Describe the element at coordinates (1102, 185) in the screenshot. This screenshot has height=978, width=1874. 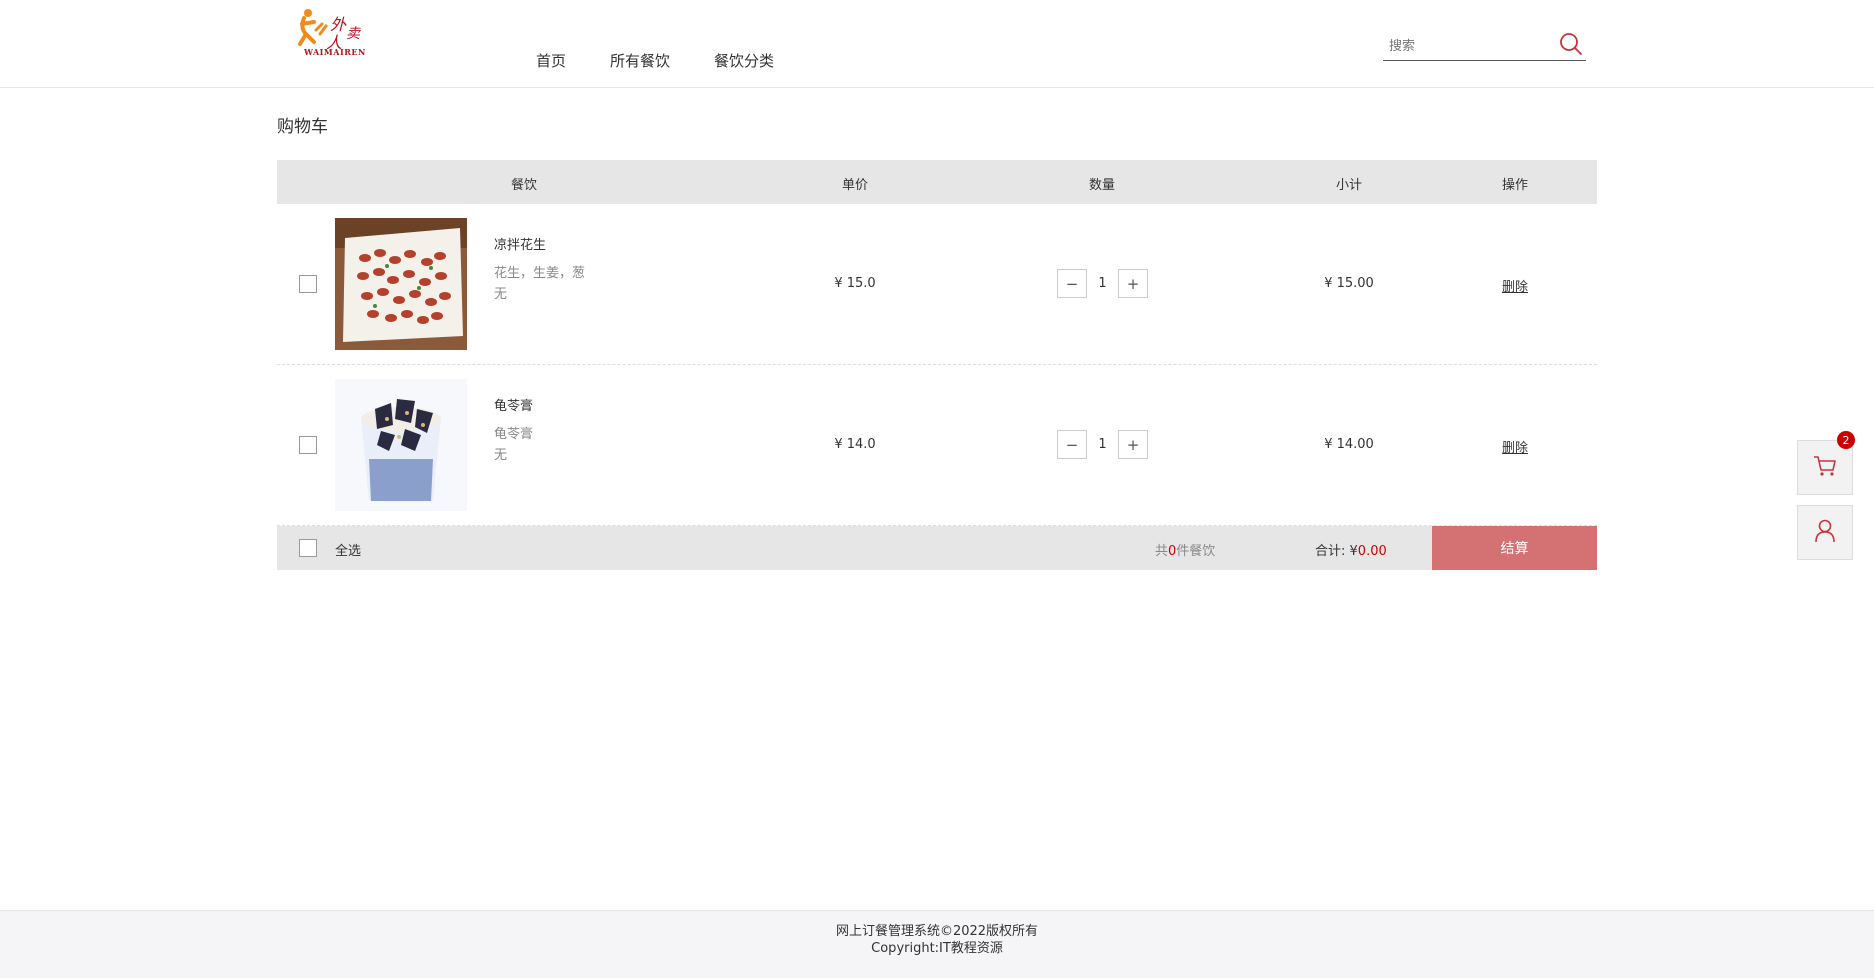
I see `header-quantity: 数量` at that location.